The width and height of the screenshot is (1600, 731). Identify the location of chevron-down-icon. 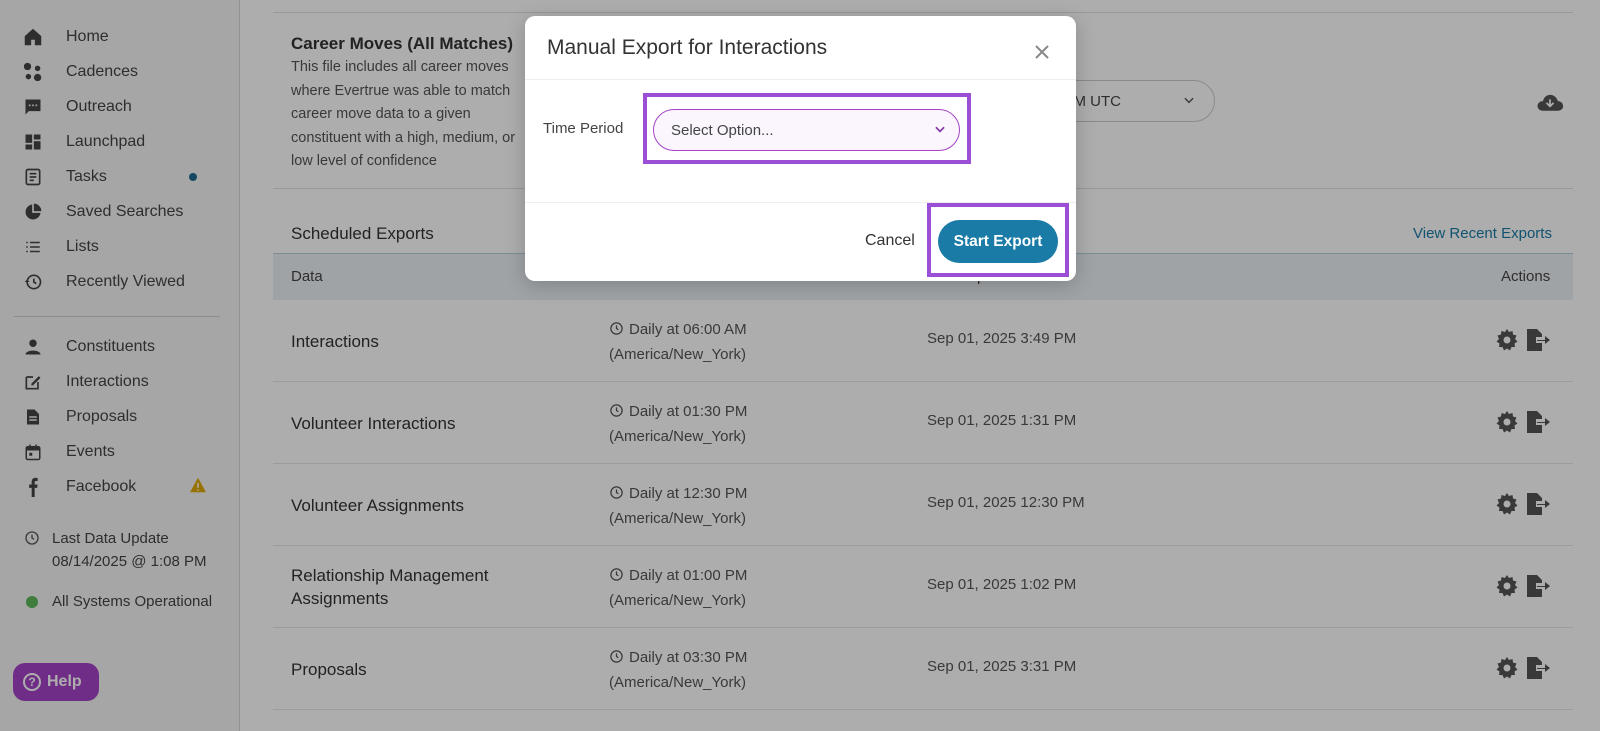
(940, 131).